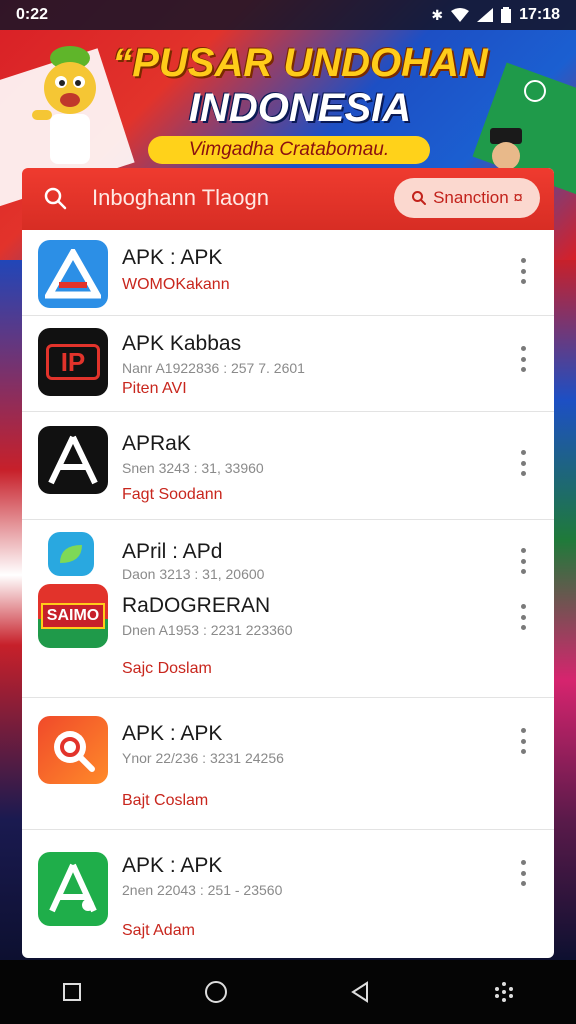 The image size is (576, 1024). Describe the element at coordinates (73, 750) in the screenshot. I see `orange-search-icon` at that location.